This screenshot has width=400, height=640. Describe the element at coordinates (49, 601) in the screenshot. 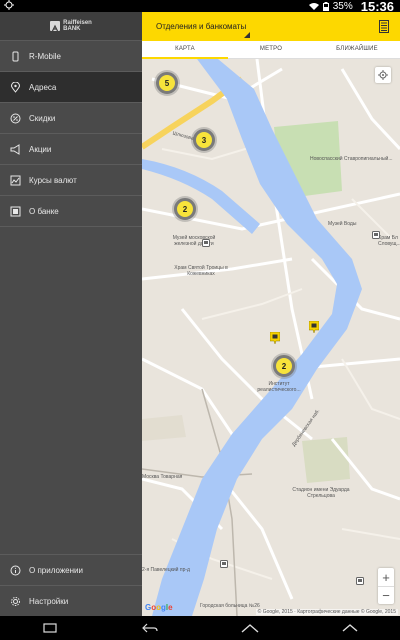

I see `drawer-item-label: Настройки` at that location.